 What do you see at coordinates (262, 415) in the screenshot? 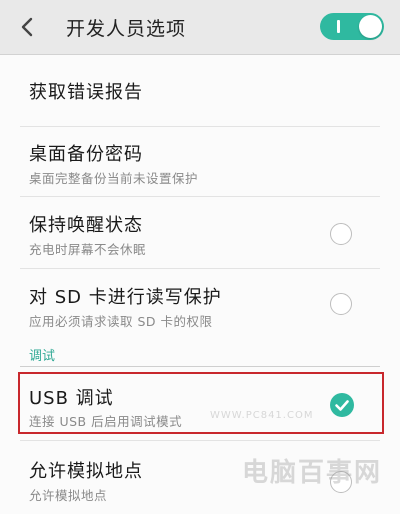
I see `watermark-url: WWW.PC841.COM` at bounding box center [262, 415].